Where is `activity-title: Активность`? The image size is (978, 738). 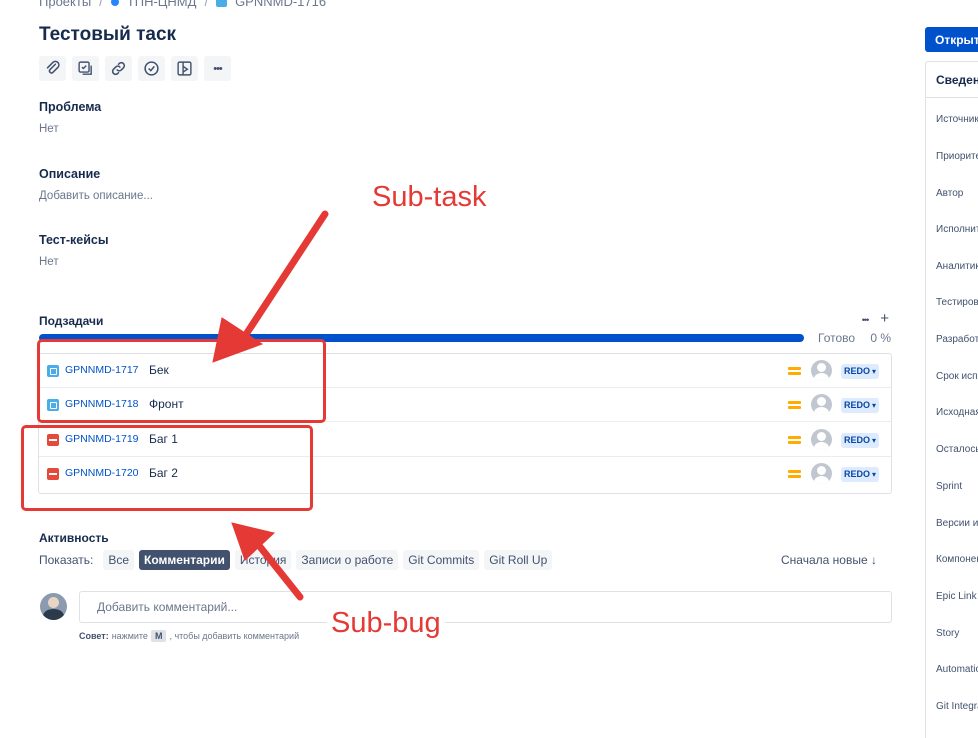 activity-title: Активность is located at coordinates (74, 538).